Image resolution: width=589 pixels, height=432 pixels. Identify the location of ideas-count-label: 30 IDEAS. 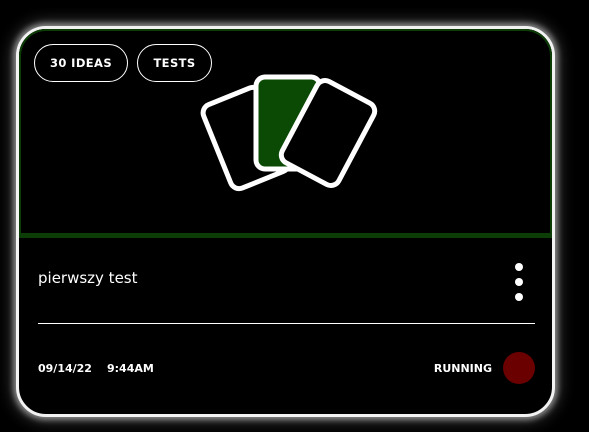
(81, 63).